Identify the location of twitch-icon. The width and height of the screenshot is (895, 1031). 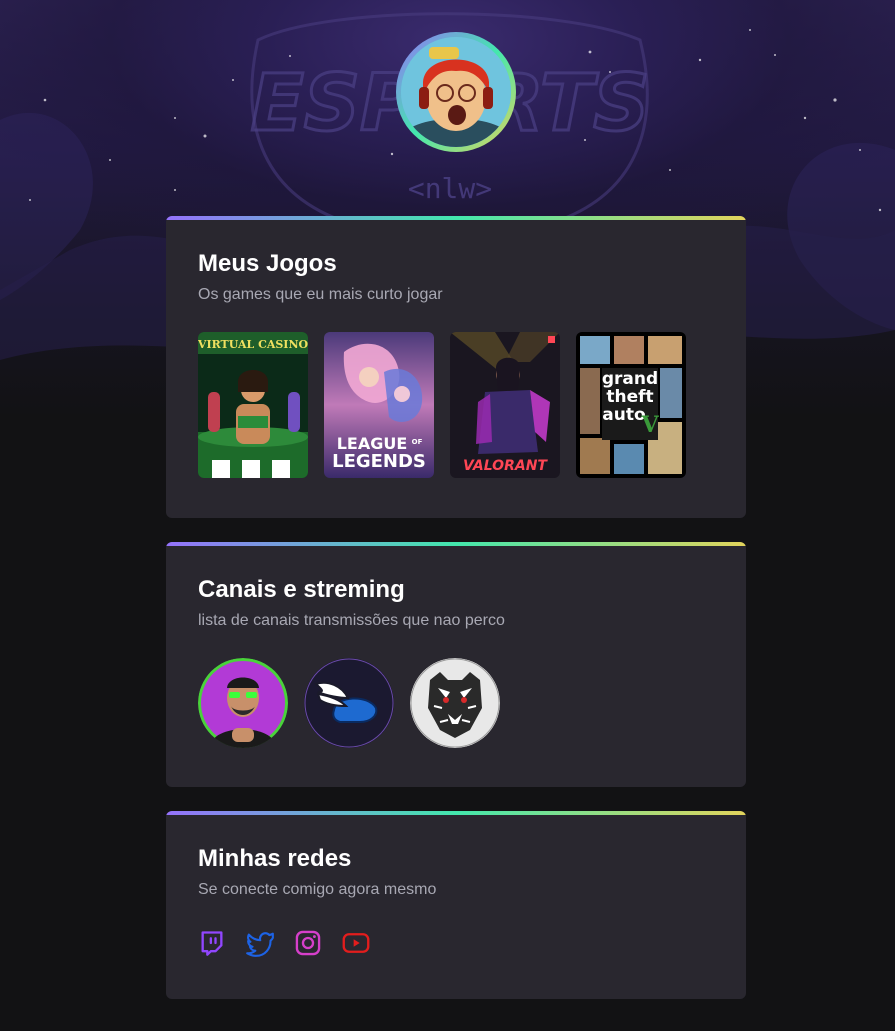
(212, 943).